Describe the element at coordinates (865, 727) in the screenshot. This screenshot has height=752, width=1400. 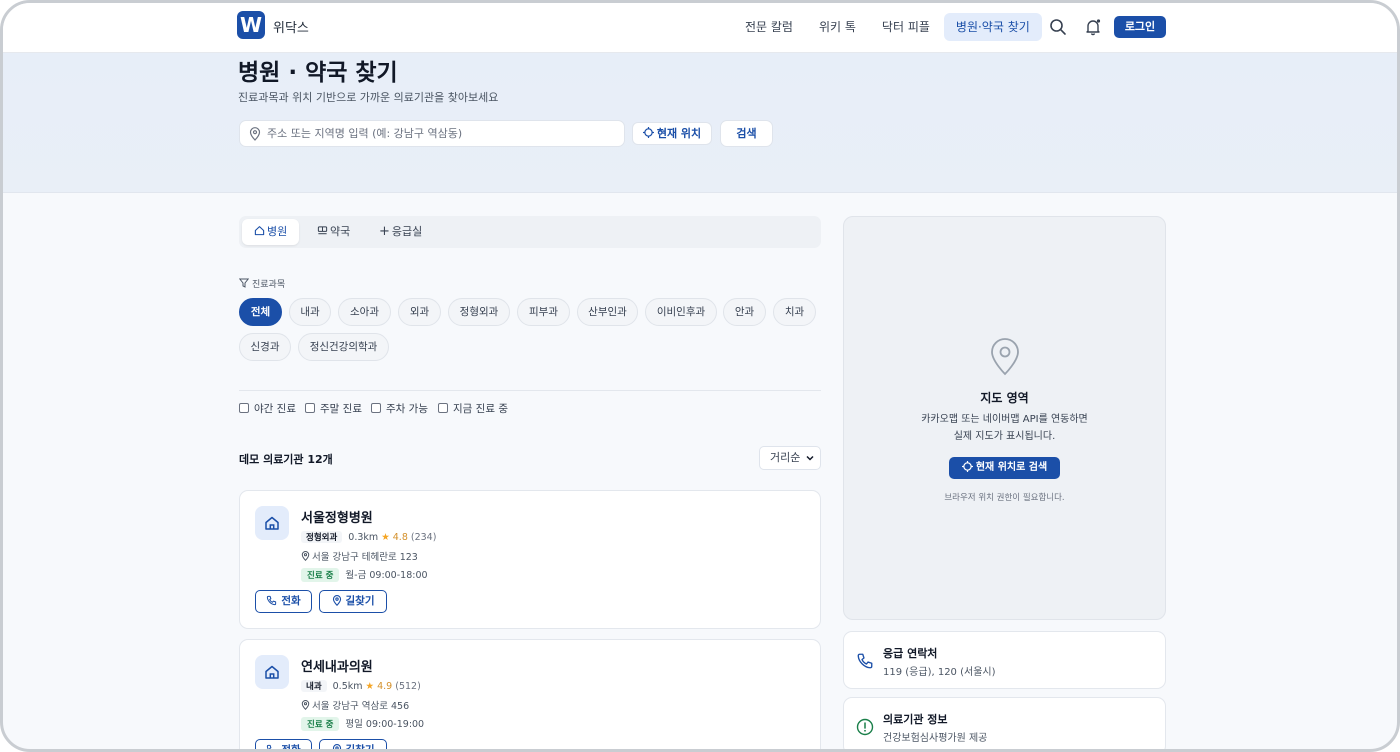
I see `info-icon` at that location.